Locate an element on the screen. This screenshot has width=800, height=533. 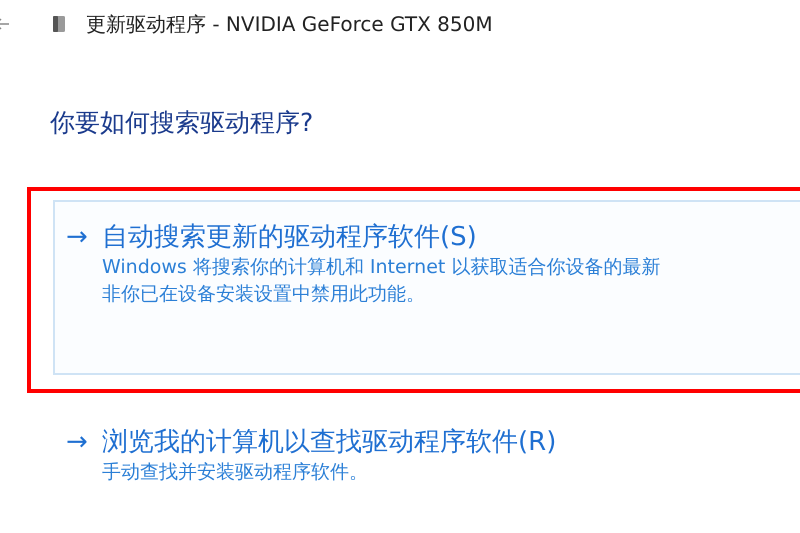
option-description: 手动查找并安装驱动程序软件。 is located at coordinates (235, 472).